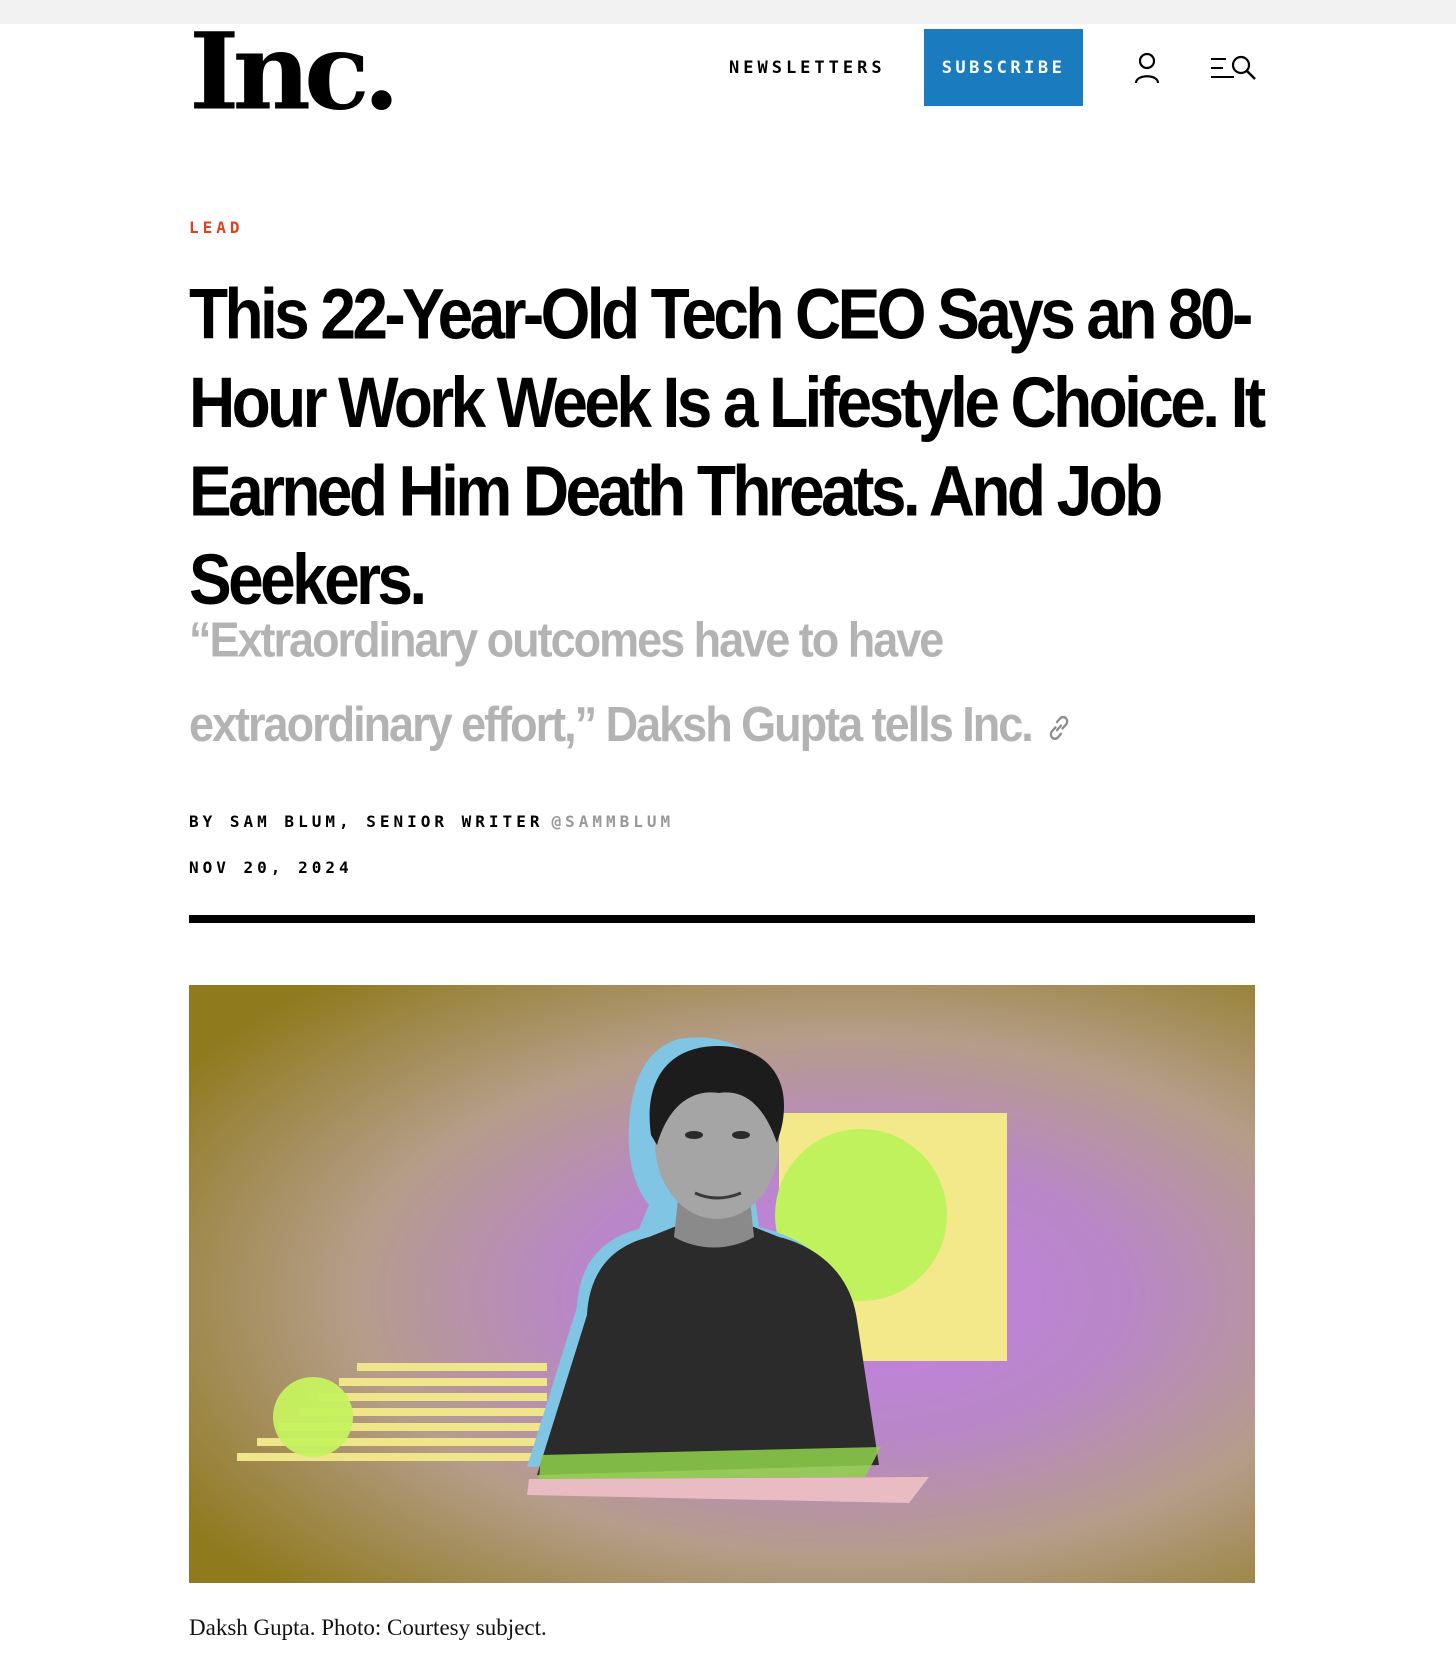 This screenshot has width=1456, height=1670. Describe the element at coordinates (728, 1490) in the screenshot. I see `plinth-shape` at that location.